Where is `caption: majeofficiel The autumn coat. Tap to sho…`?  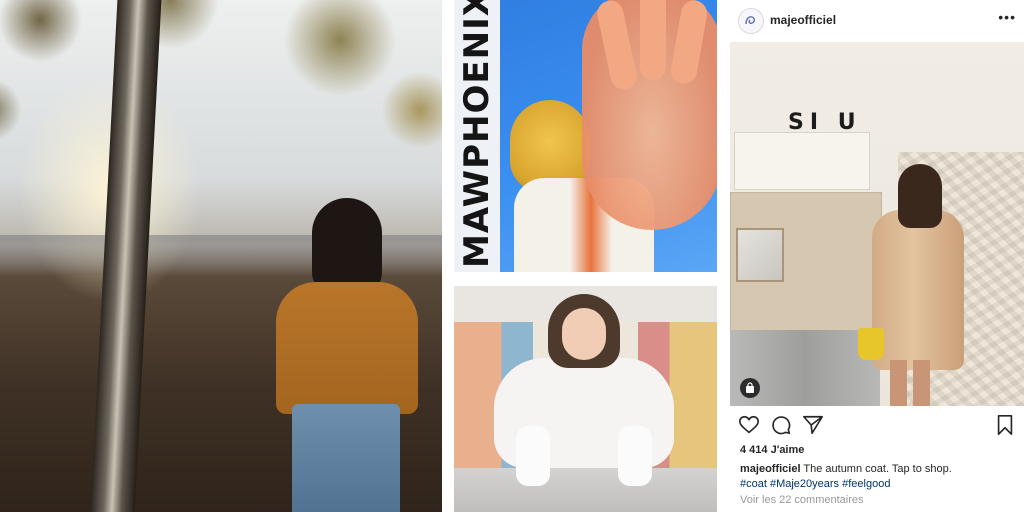
caption: majeofficiel The autumn coat. Tap to sho… is located at coordinates (880, 477).